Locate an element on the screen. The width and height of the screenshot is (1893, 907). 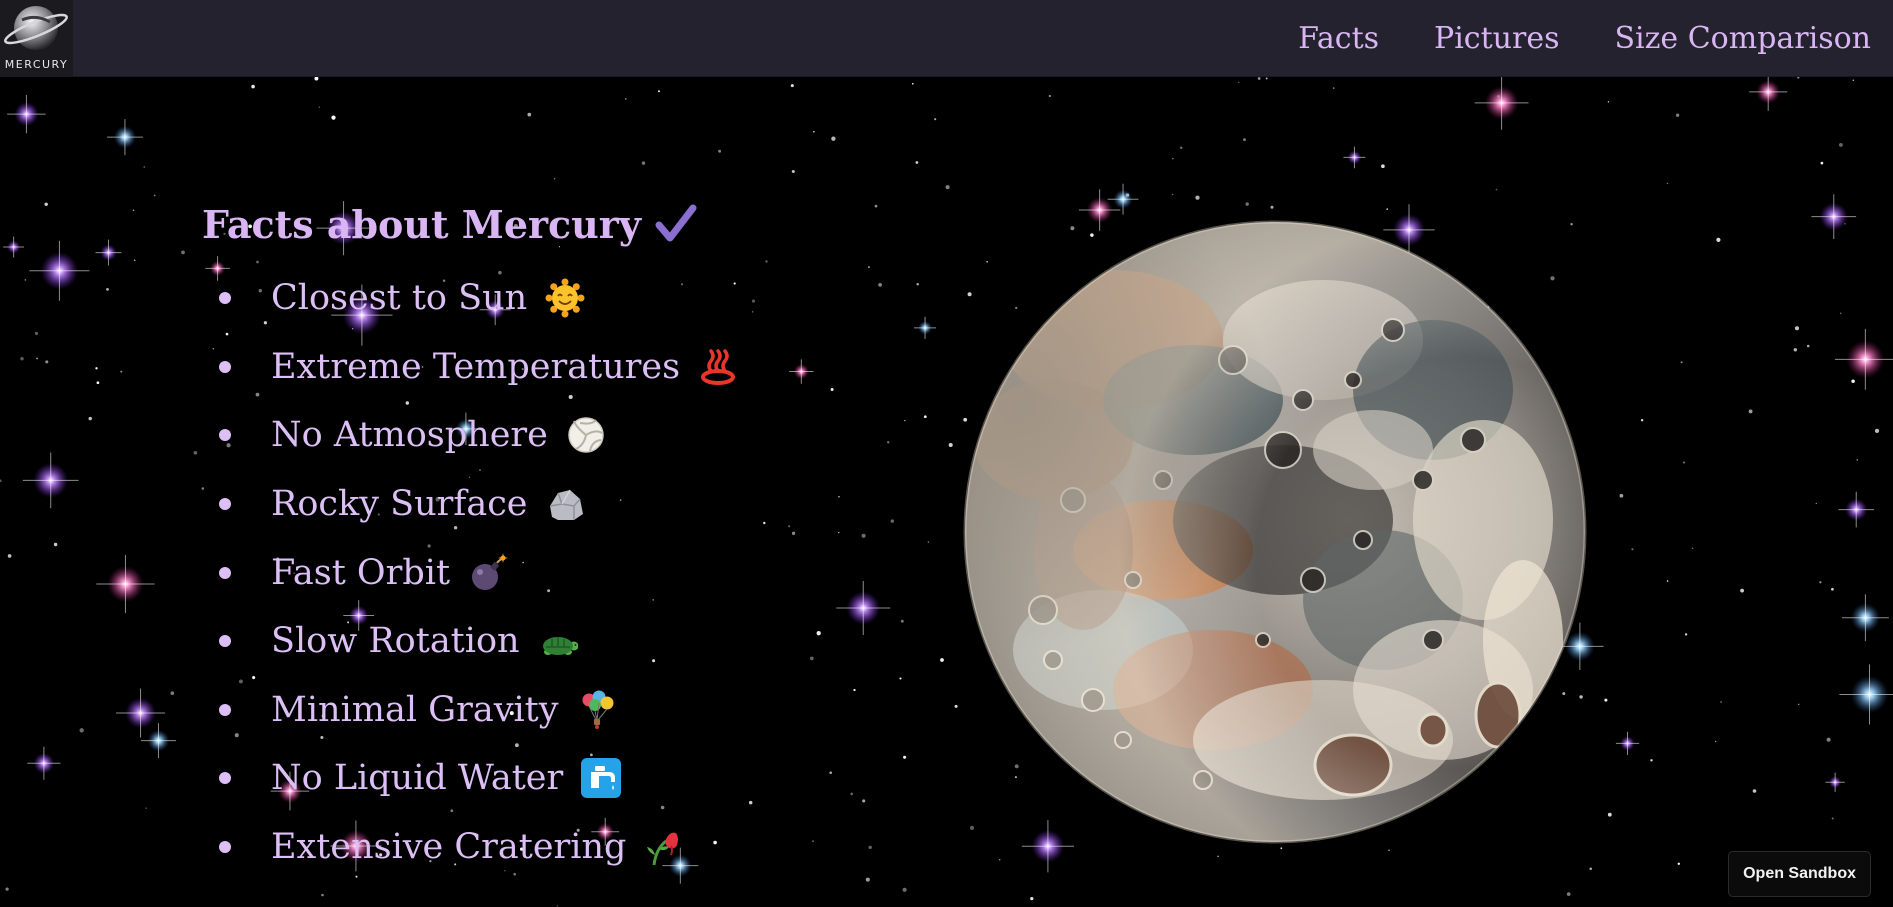
planet-logo-icon is located at coordinates (36, 28).